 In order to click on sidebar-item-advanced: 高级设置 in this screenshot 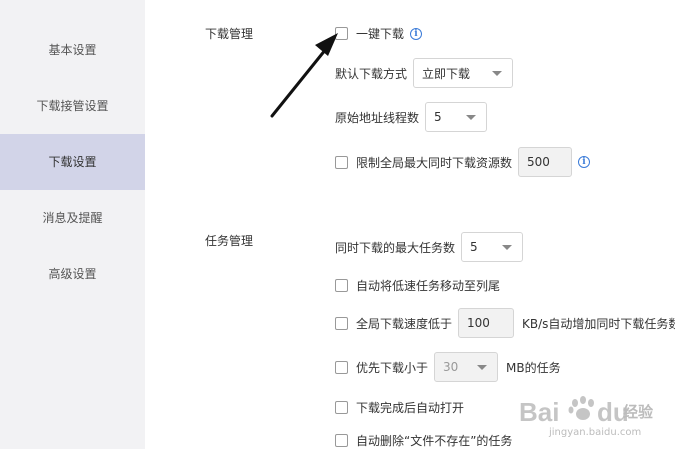, I will do `click(72, 274)`.